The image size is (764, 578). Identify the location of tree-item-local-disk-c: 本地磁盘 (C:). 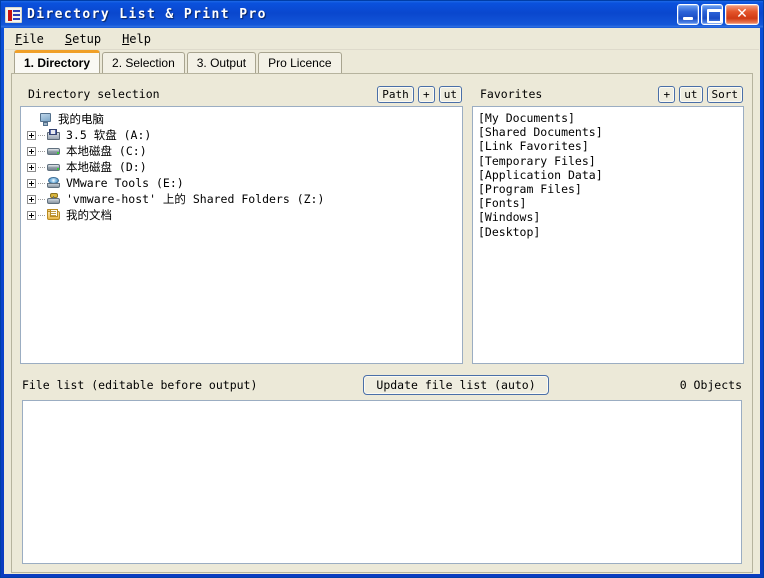
(244, 151).